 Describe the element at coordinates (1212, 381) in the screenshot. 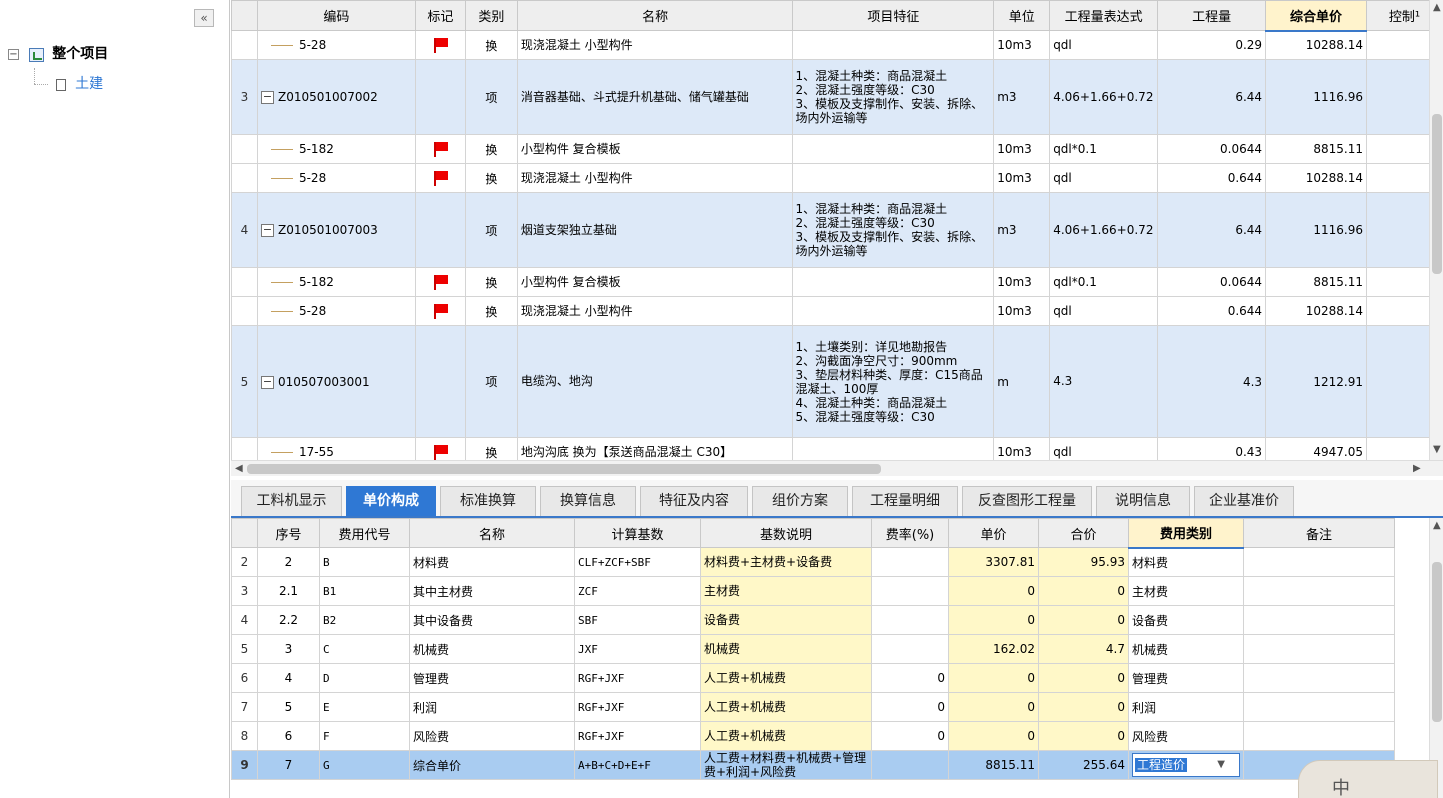

I see `quantity-cell: 4.3` at that location.